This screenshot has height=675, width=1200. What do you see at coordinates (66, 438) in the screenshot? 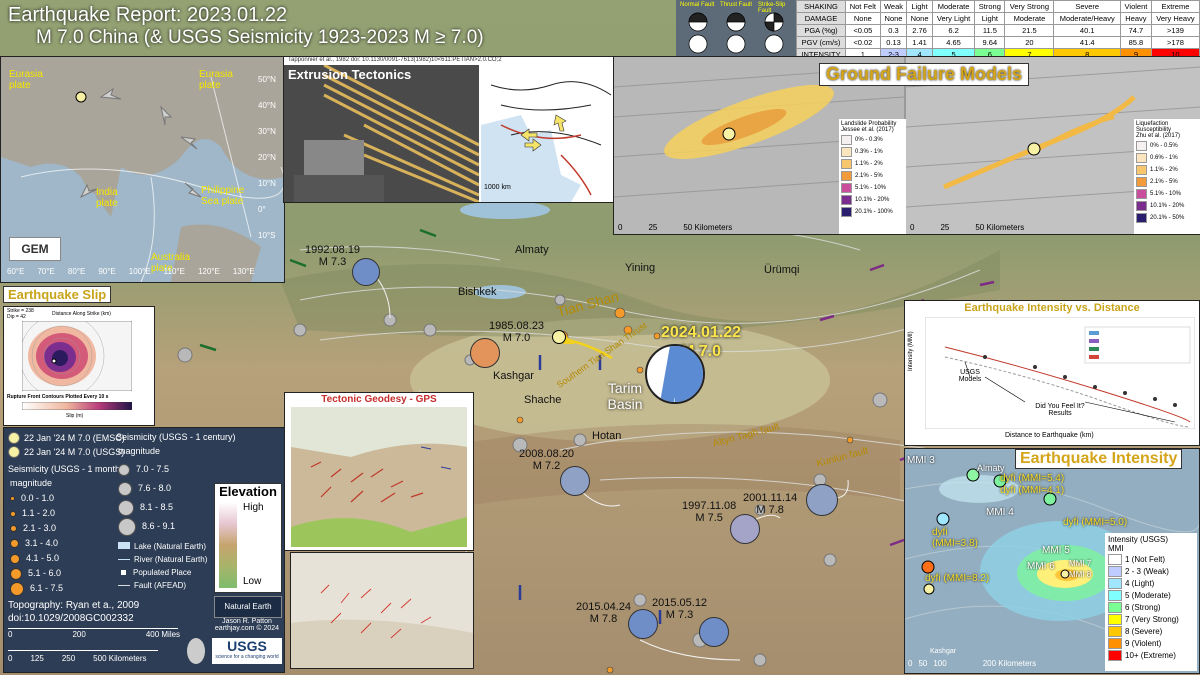
I see `legend-emsc: 22 Jan '24 M 7.0 (EMSC)` at bounding box center [66, 438].